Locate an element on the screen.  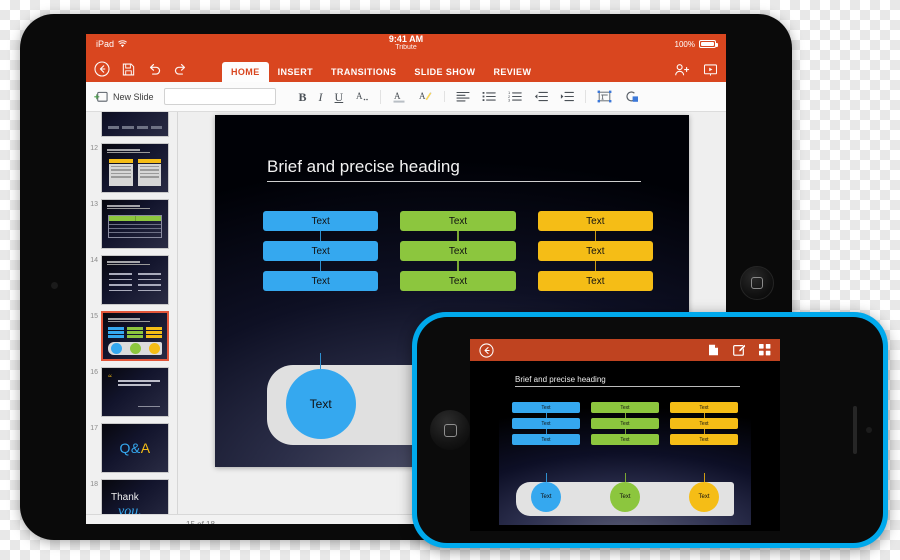
clear-formatting-button: A is located at coordinates (362, 96).